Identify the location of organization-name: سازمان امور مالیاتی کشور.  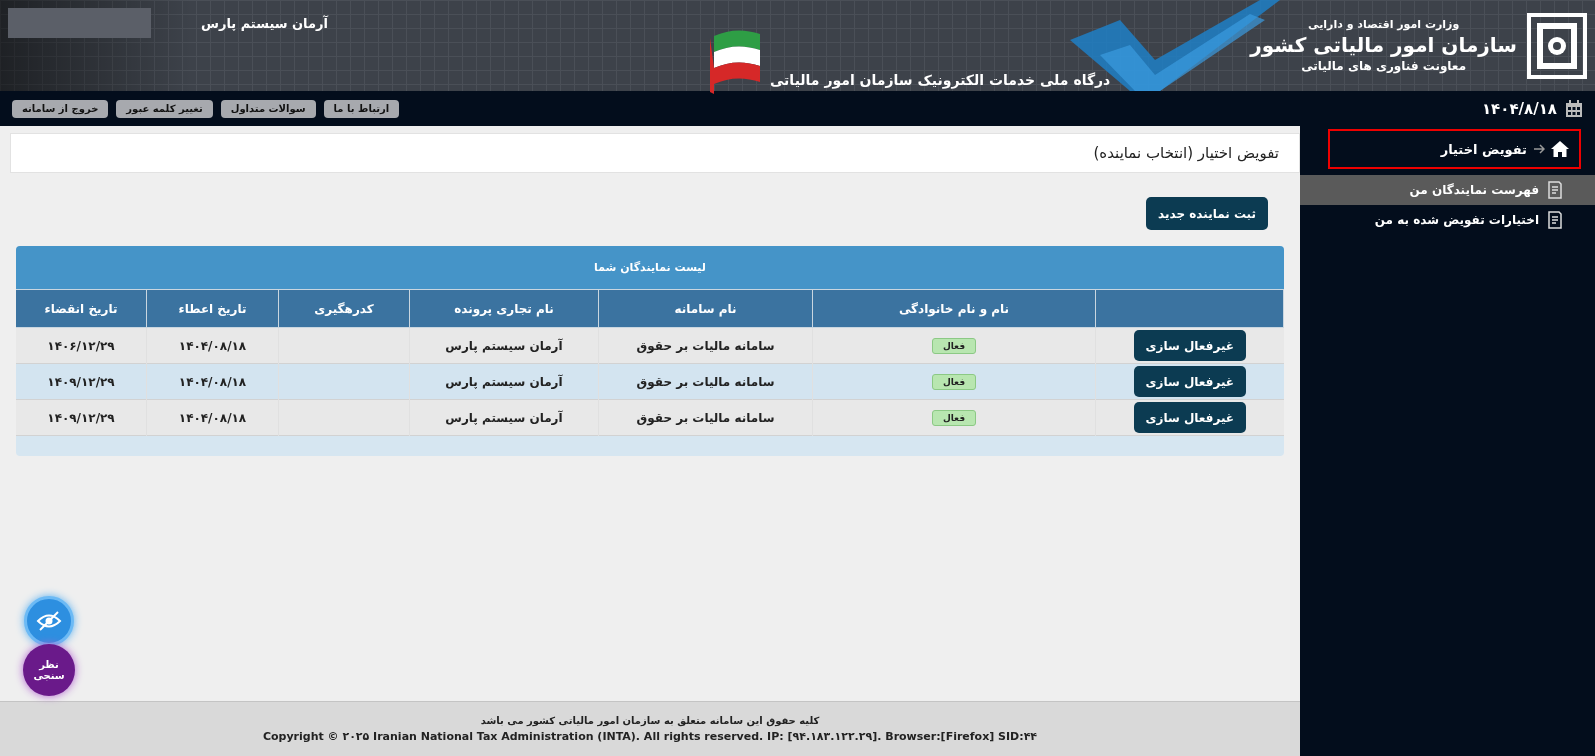
(1383, 45).